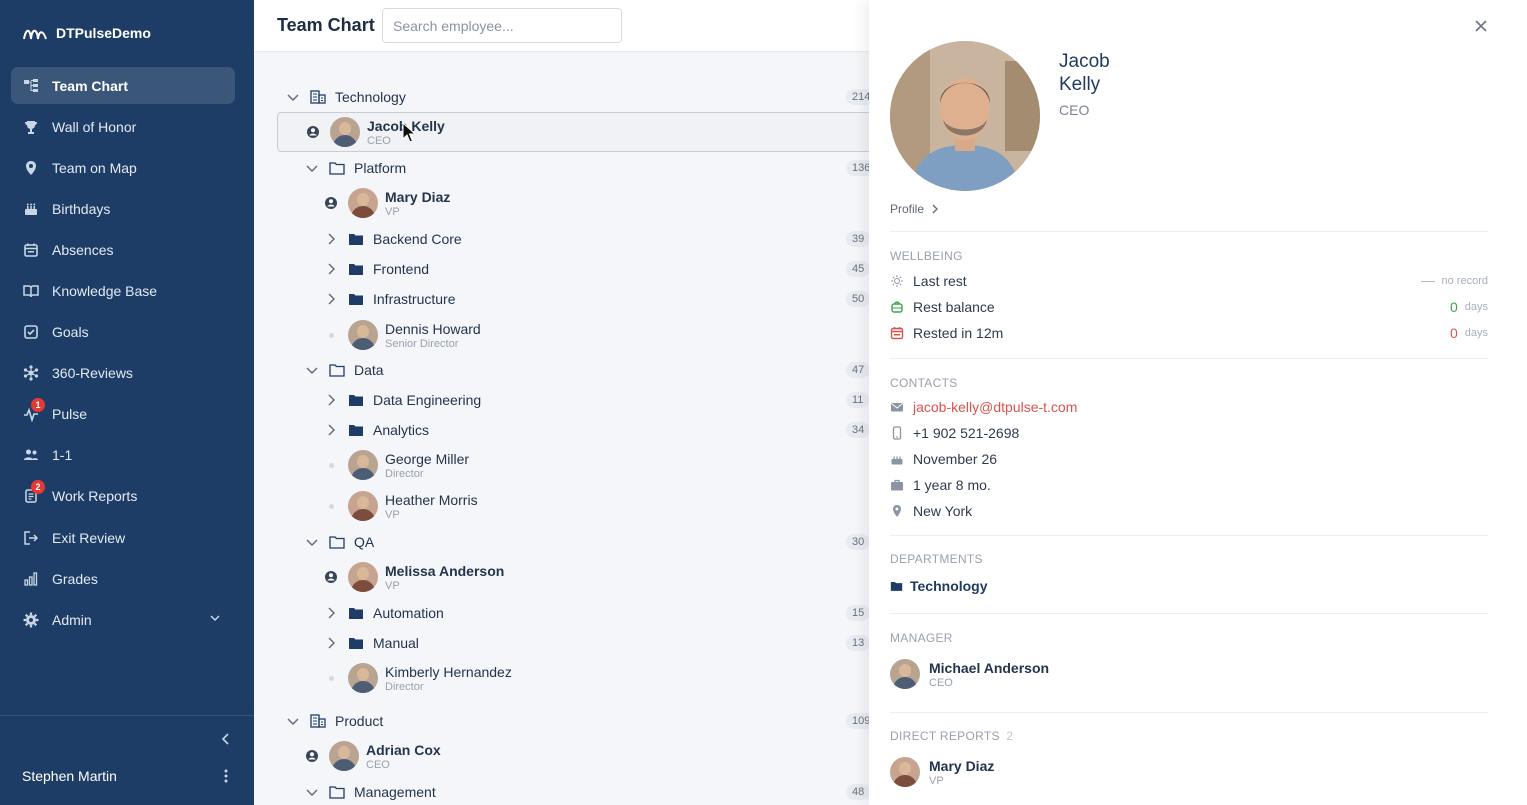  I want to click on mail-icon, so click(897, 407).